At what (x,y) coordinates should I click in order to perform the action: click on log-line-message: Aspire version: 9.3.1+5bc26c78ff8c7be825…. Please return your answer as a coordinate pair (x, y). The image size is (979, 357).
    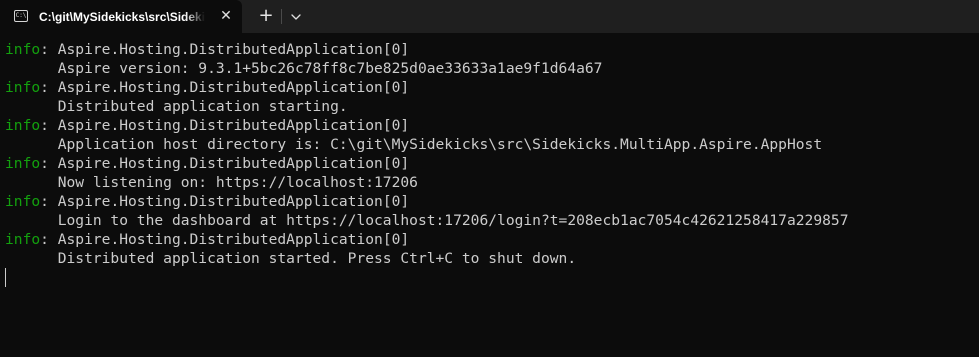
    Looking at the image, I should click on (426, 68).